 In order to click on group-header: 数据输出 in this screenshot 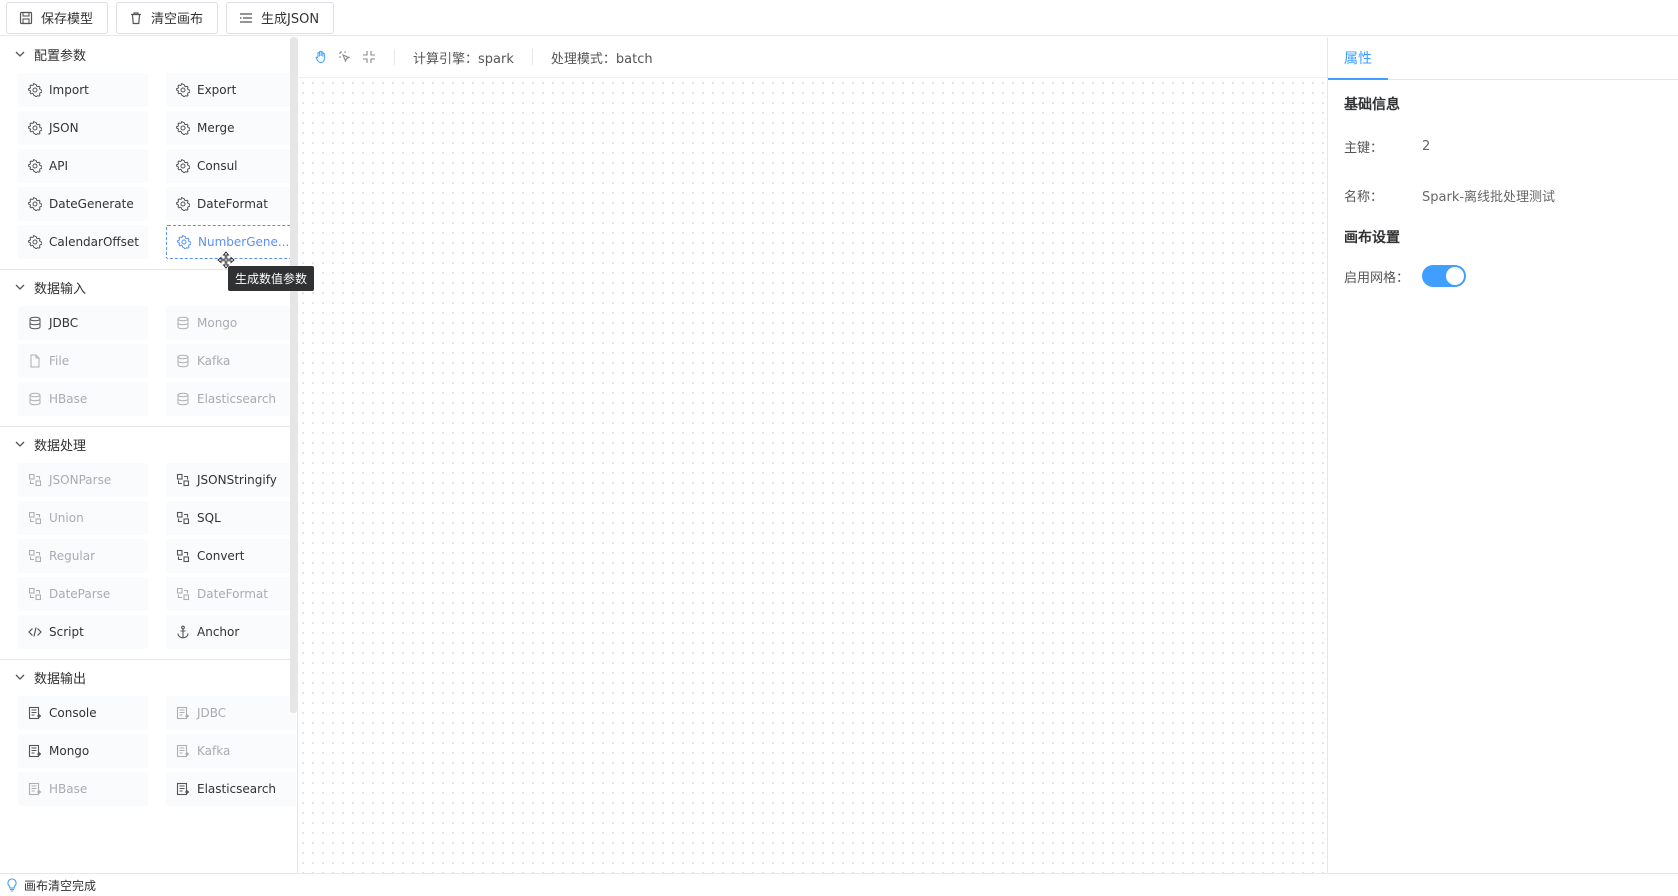, I will do `click(148, 677)`.